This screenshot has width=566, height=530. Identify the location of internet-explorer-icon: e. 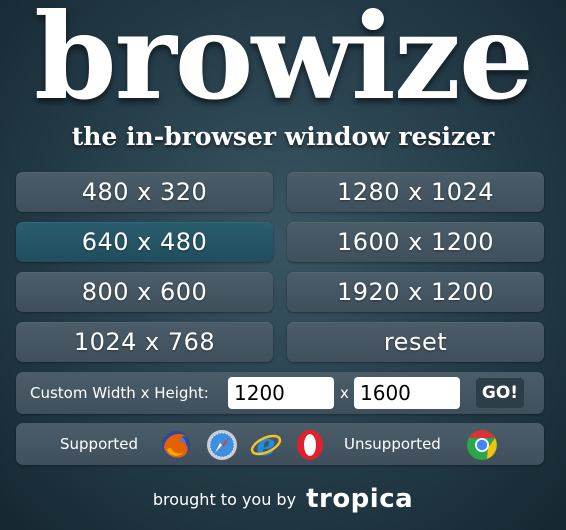
(266, 445).